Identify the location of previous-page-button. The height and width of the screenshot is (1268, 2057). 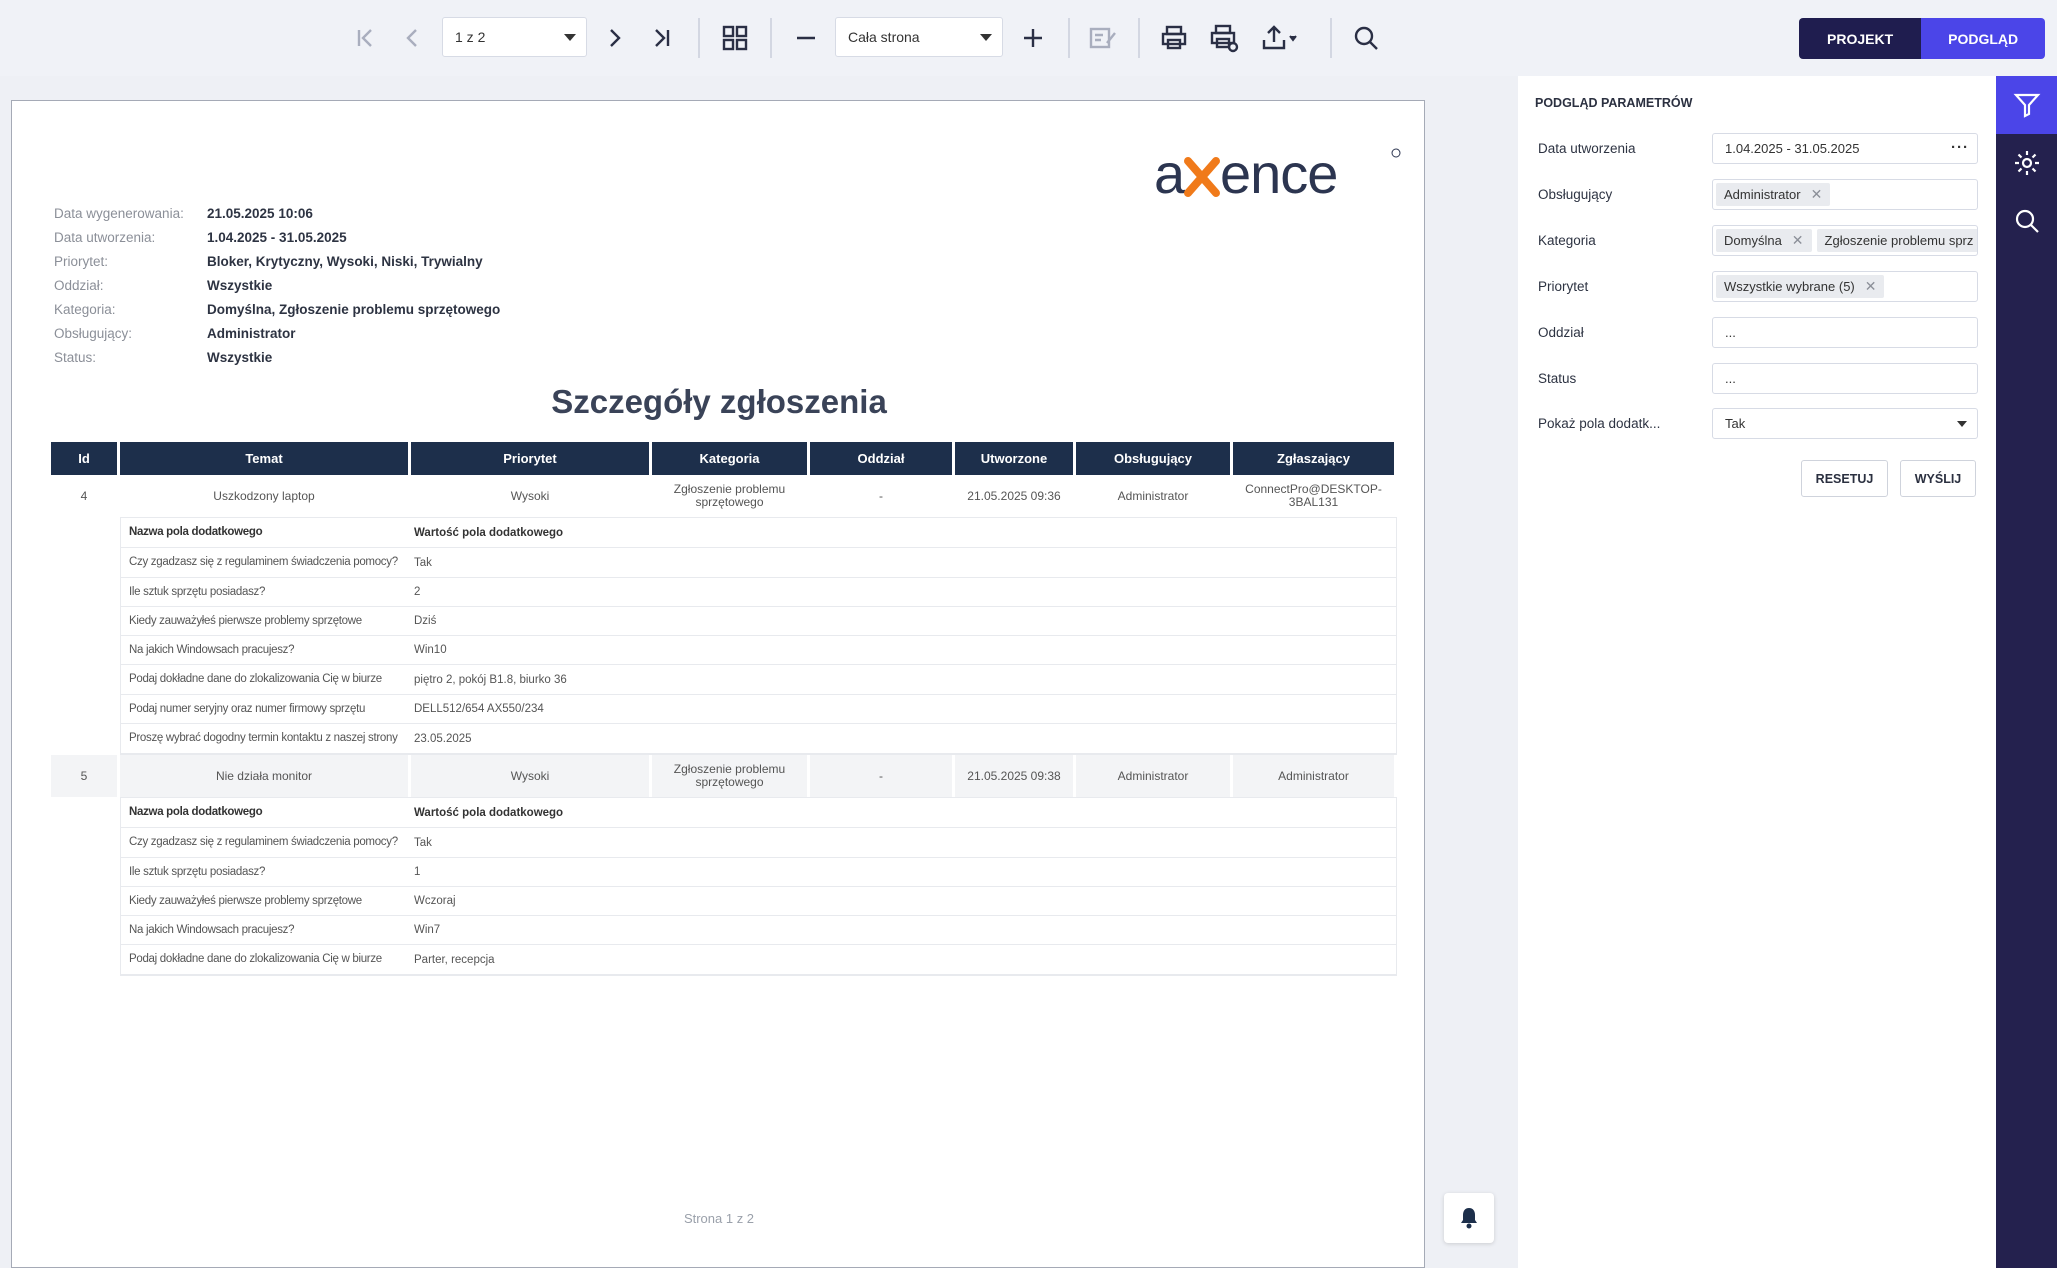
(413, 38).